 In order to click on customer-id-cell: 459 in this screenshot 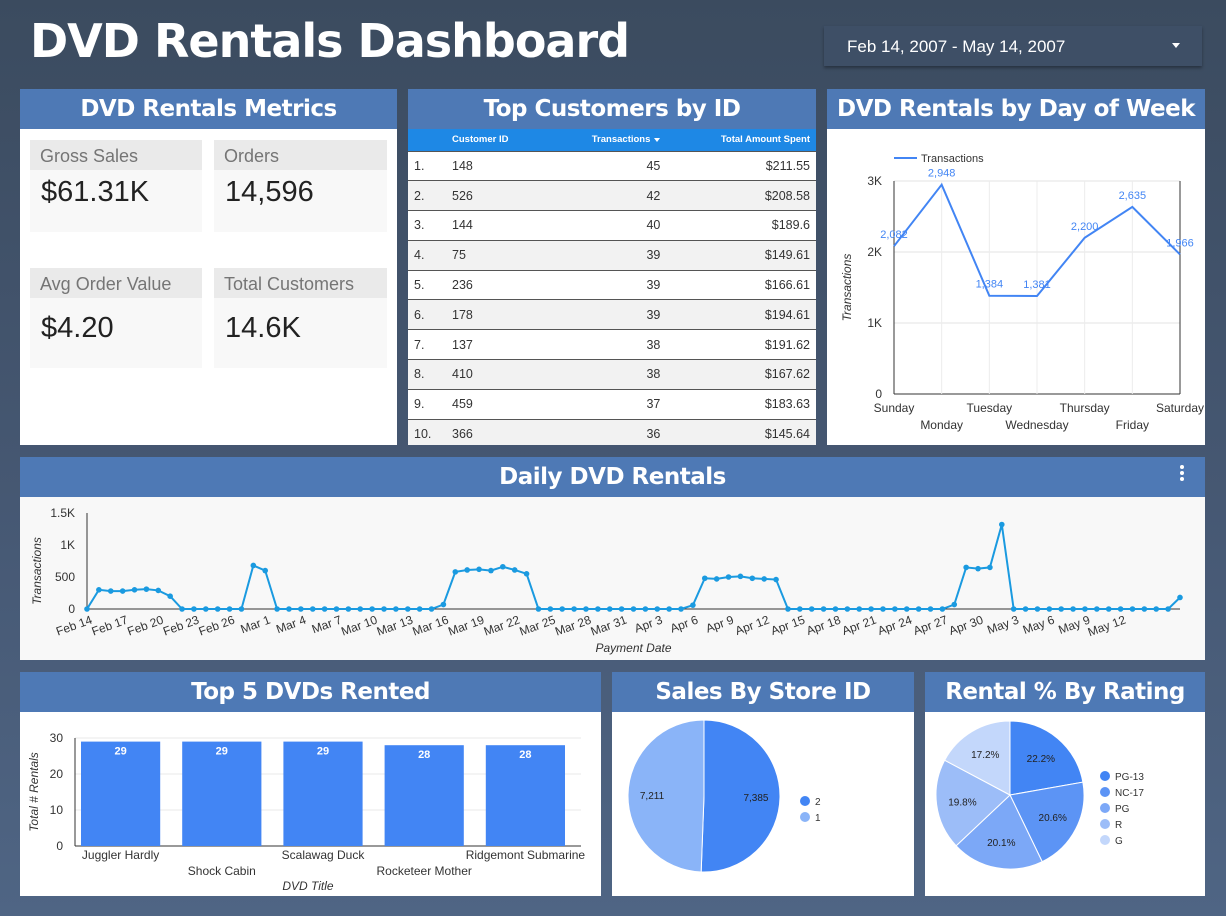, I will do `click(497, 404)`.